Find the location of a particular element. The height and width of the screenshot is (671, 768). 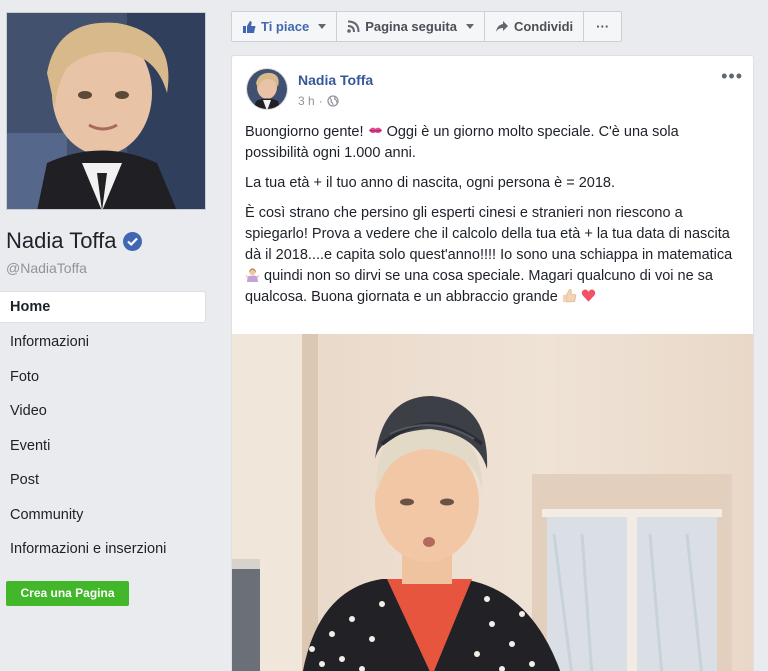

follow-button: Pagina seguita is located at coordinates (410, 26).